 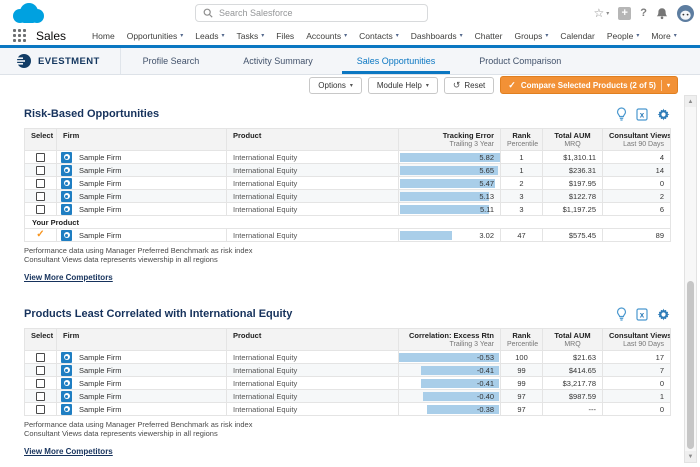 What do you see at coordinates (690, 456) in the screenshot?
I see `scroll-down-arrow-icon: ▼` at bounding box center [690, 456].